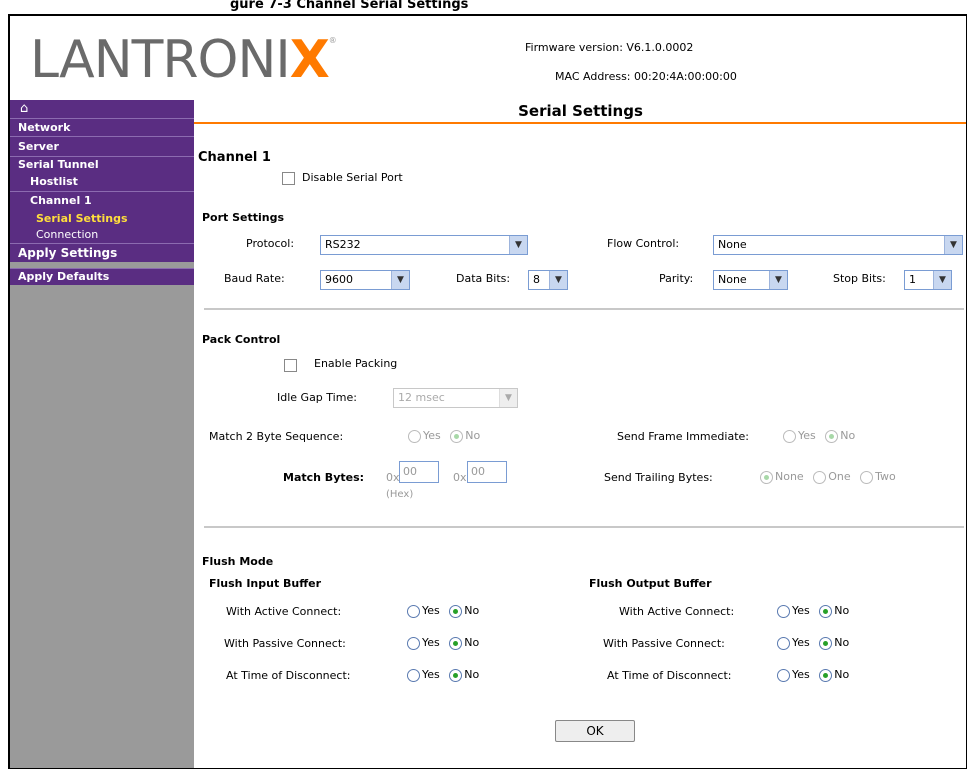  Describe the element at coordinates (813, 675) in the screenshot. I see `flush-output-disconnect-options: Yes No` at that location.